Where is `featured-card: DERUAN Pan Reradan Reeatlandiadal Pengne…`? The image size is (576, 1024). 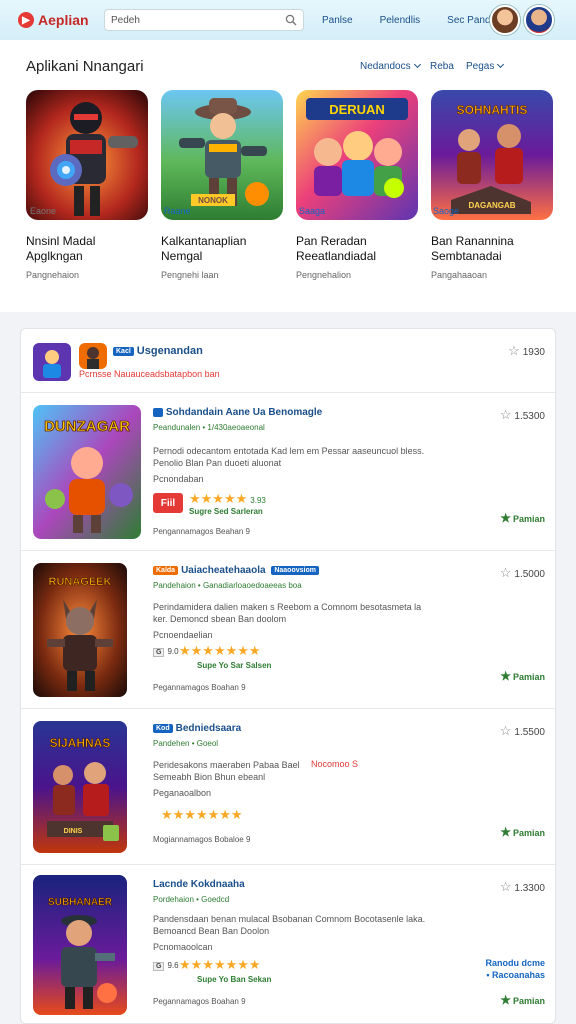 featured-card: DERUAN Pan Reradan Reeatlandiadal Pengne… is located at coordinates (358, 185).